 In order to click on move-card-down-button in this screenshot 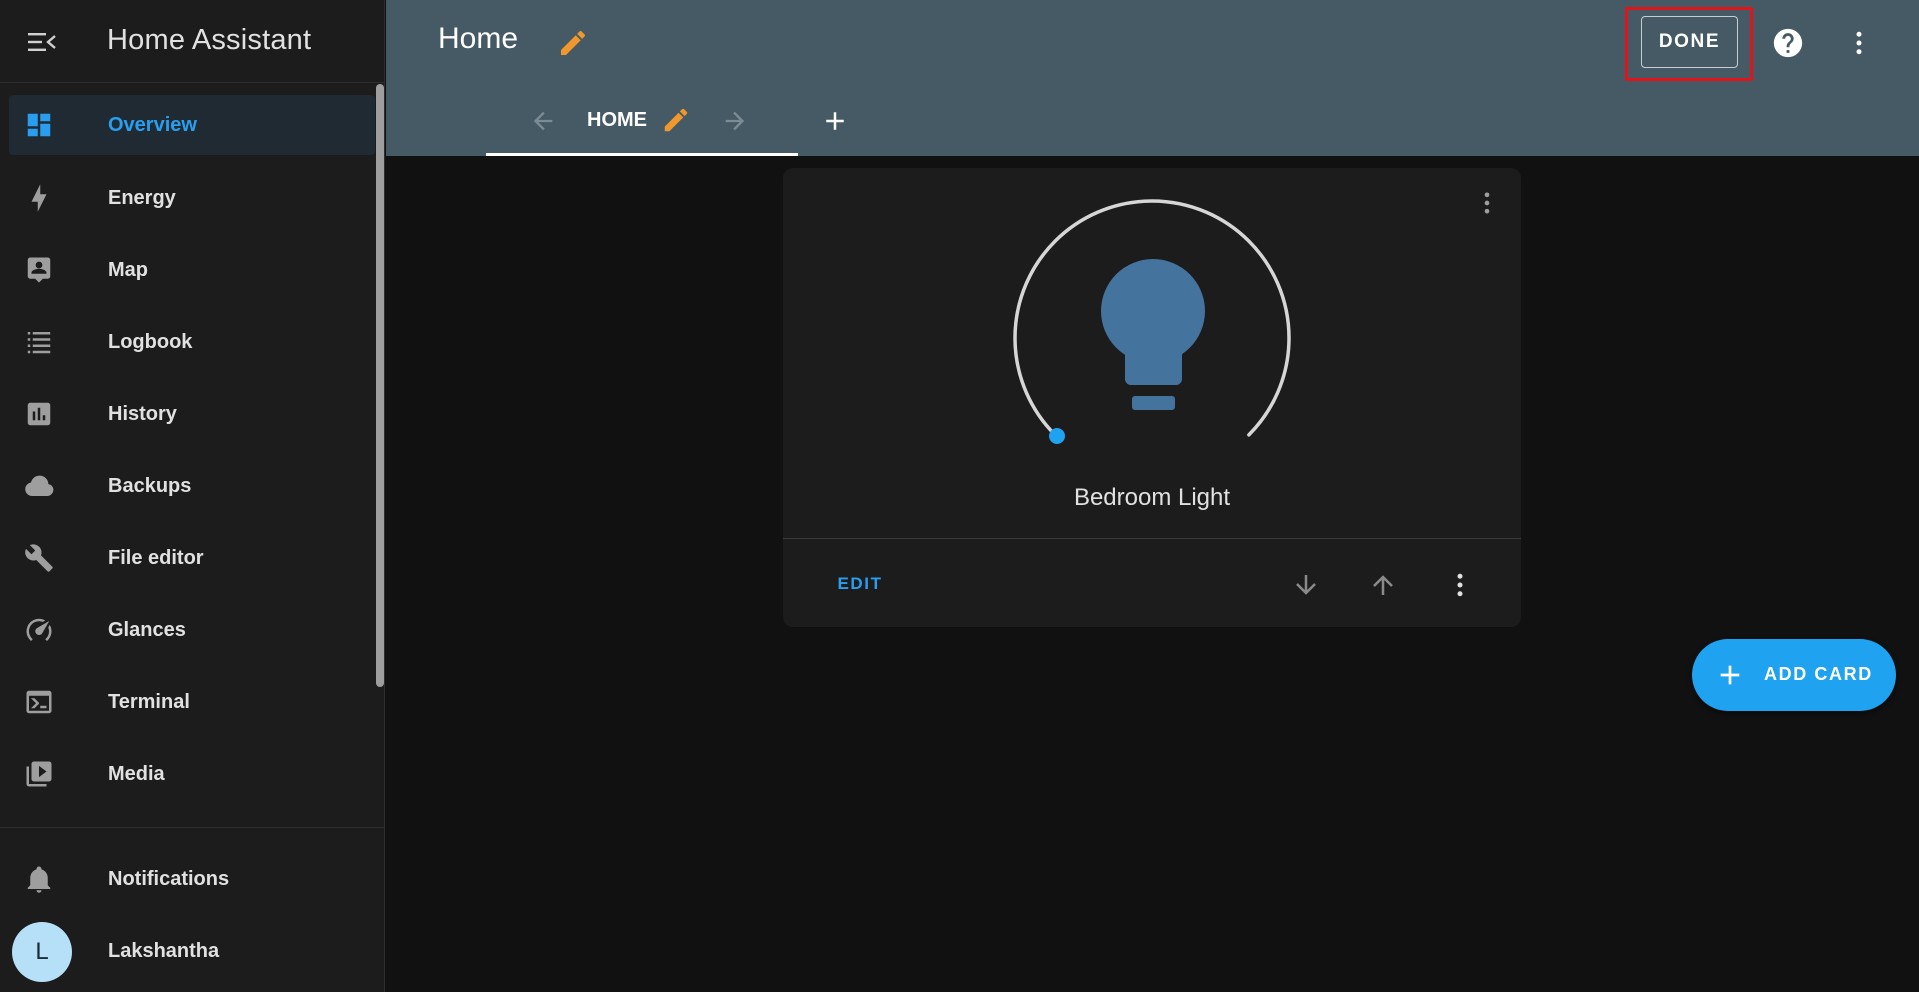, I will do `click(1306, 585)`.